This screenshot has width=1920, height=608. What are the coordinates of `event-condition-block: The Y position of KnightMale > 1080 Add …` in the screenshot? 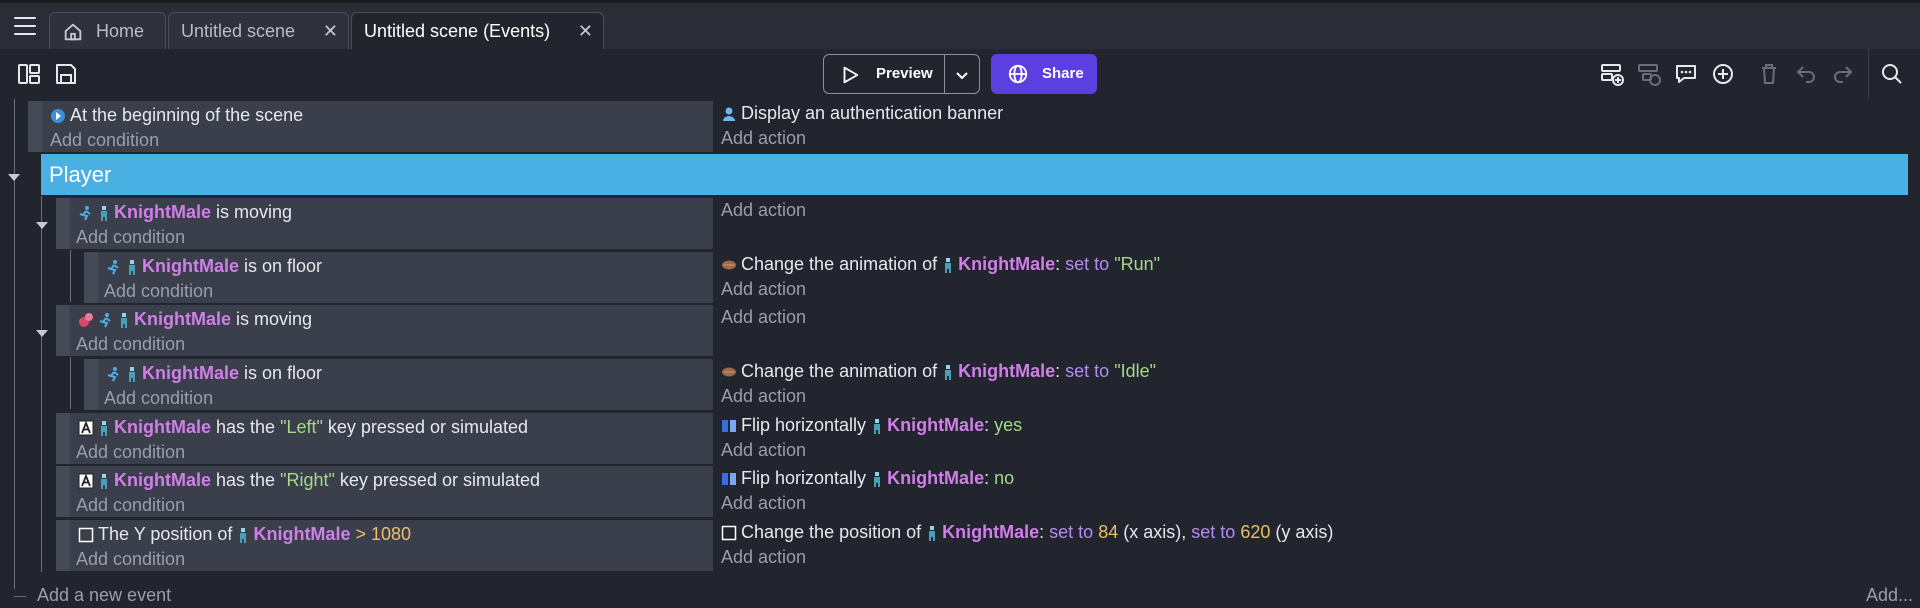 It's located at (391, 545).